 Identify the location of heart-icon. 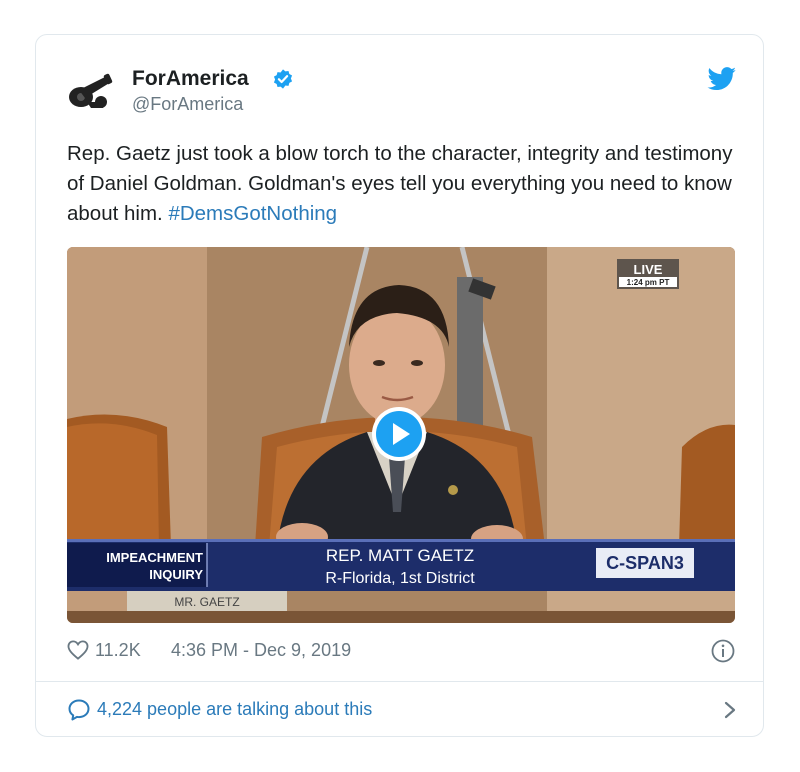
(78, 650).